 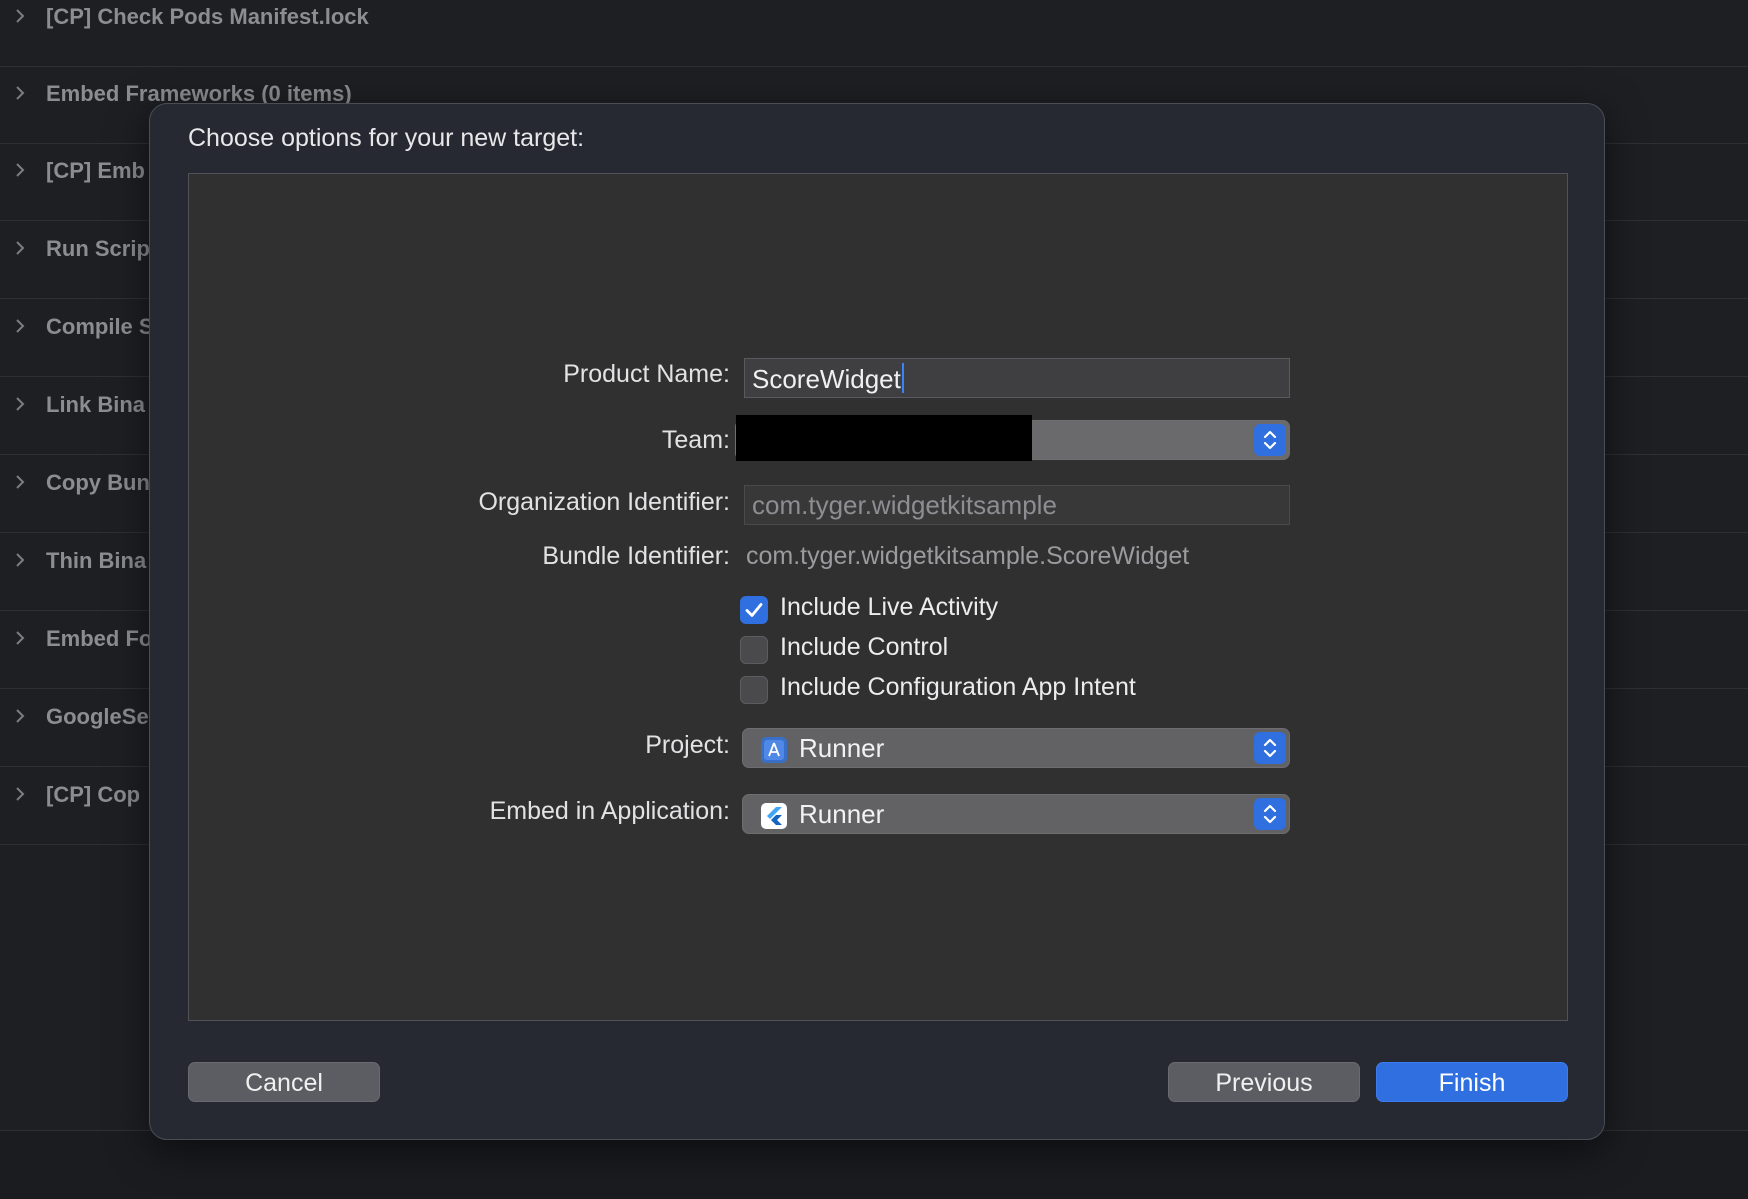 What do you see at coordinates (1016, 814) in the screenshot?
I see `embed-in-application-popup: Runner` at bounding box center [1016, 814].